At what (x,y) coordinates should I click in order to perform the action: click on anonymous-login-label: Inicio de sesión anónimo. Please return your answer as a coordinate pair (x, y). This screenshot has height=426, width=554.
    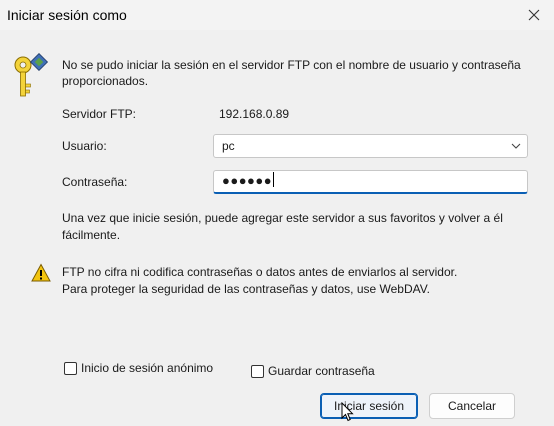
    Looking at the image, I should click on (147, 368).